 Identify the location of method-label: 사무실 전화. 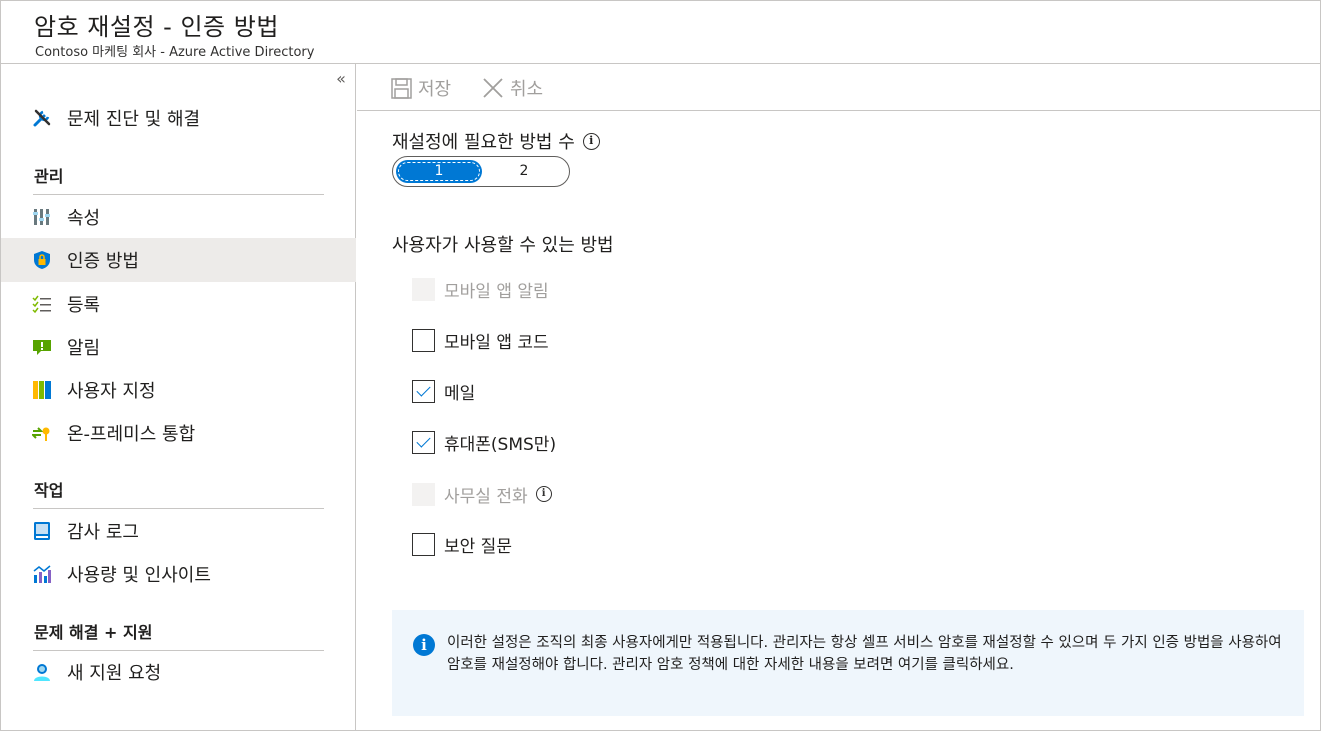
(486, 496).